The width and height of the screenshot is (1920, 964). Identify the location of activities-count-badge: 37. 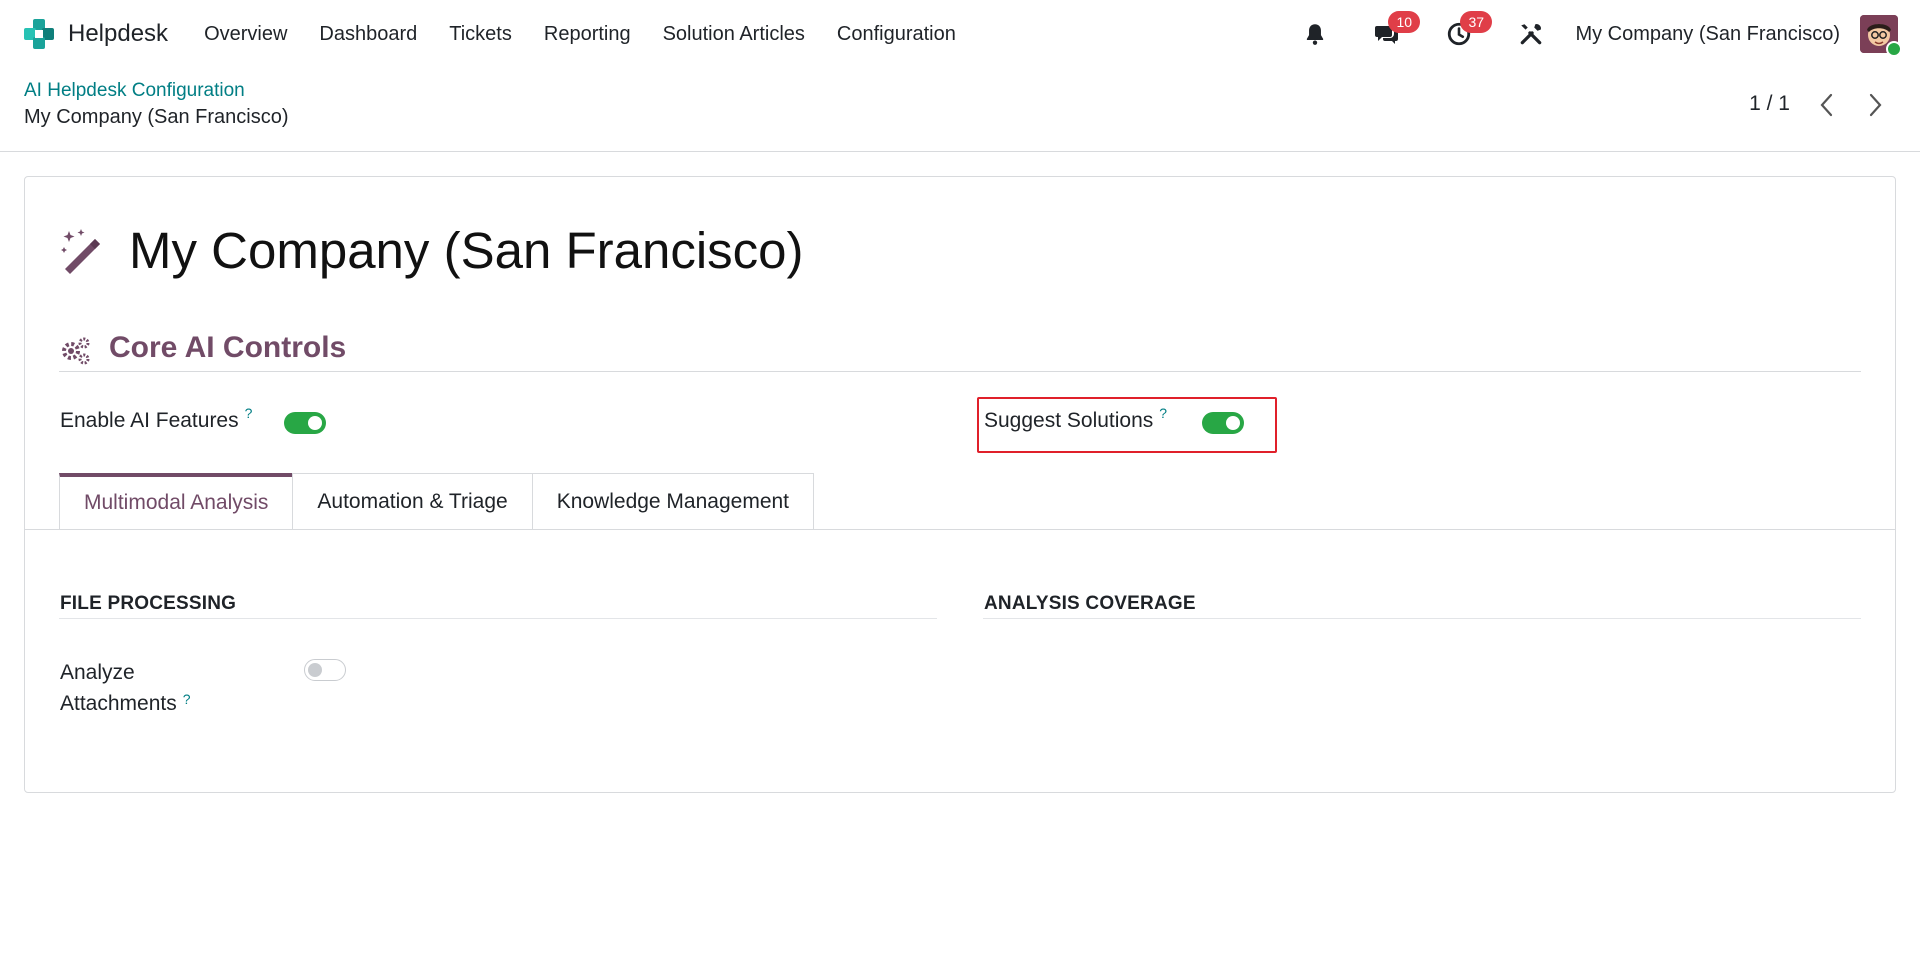
(1476, 22).